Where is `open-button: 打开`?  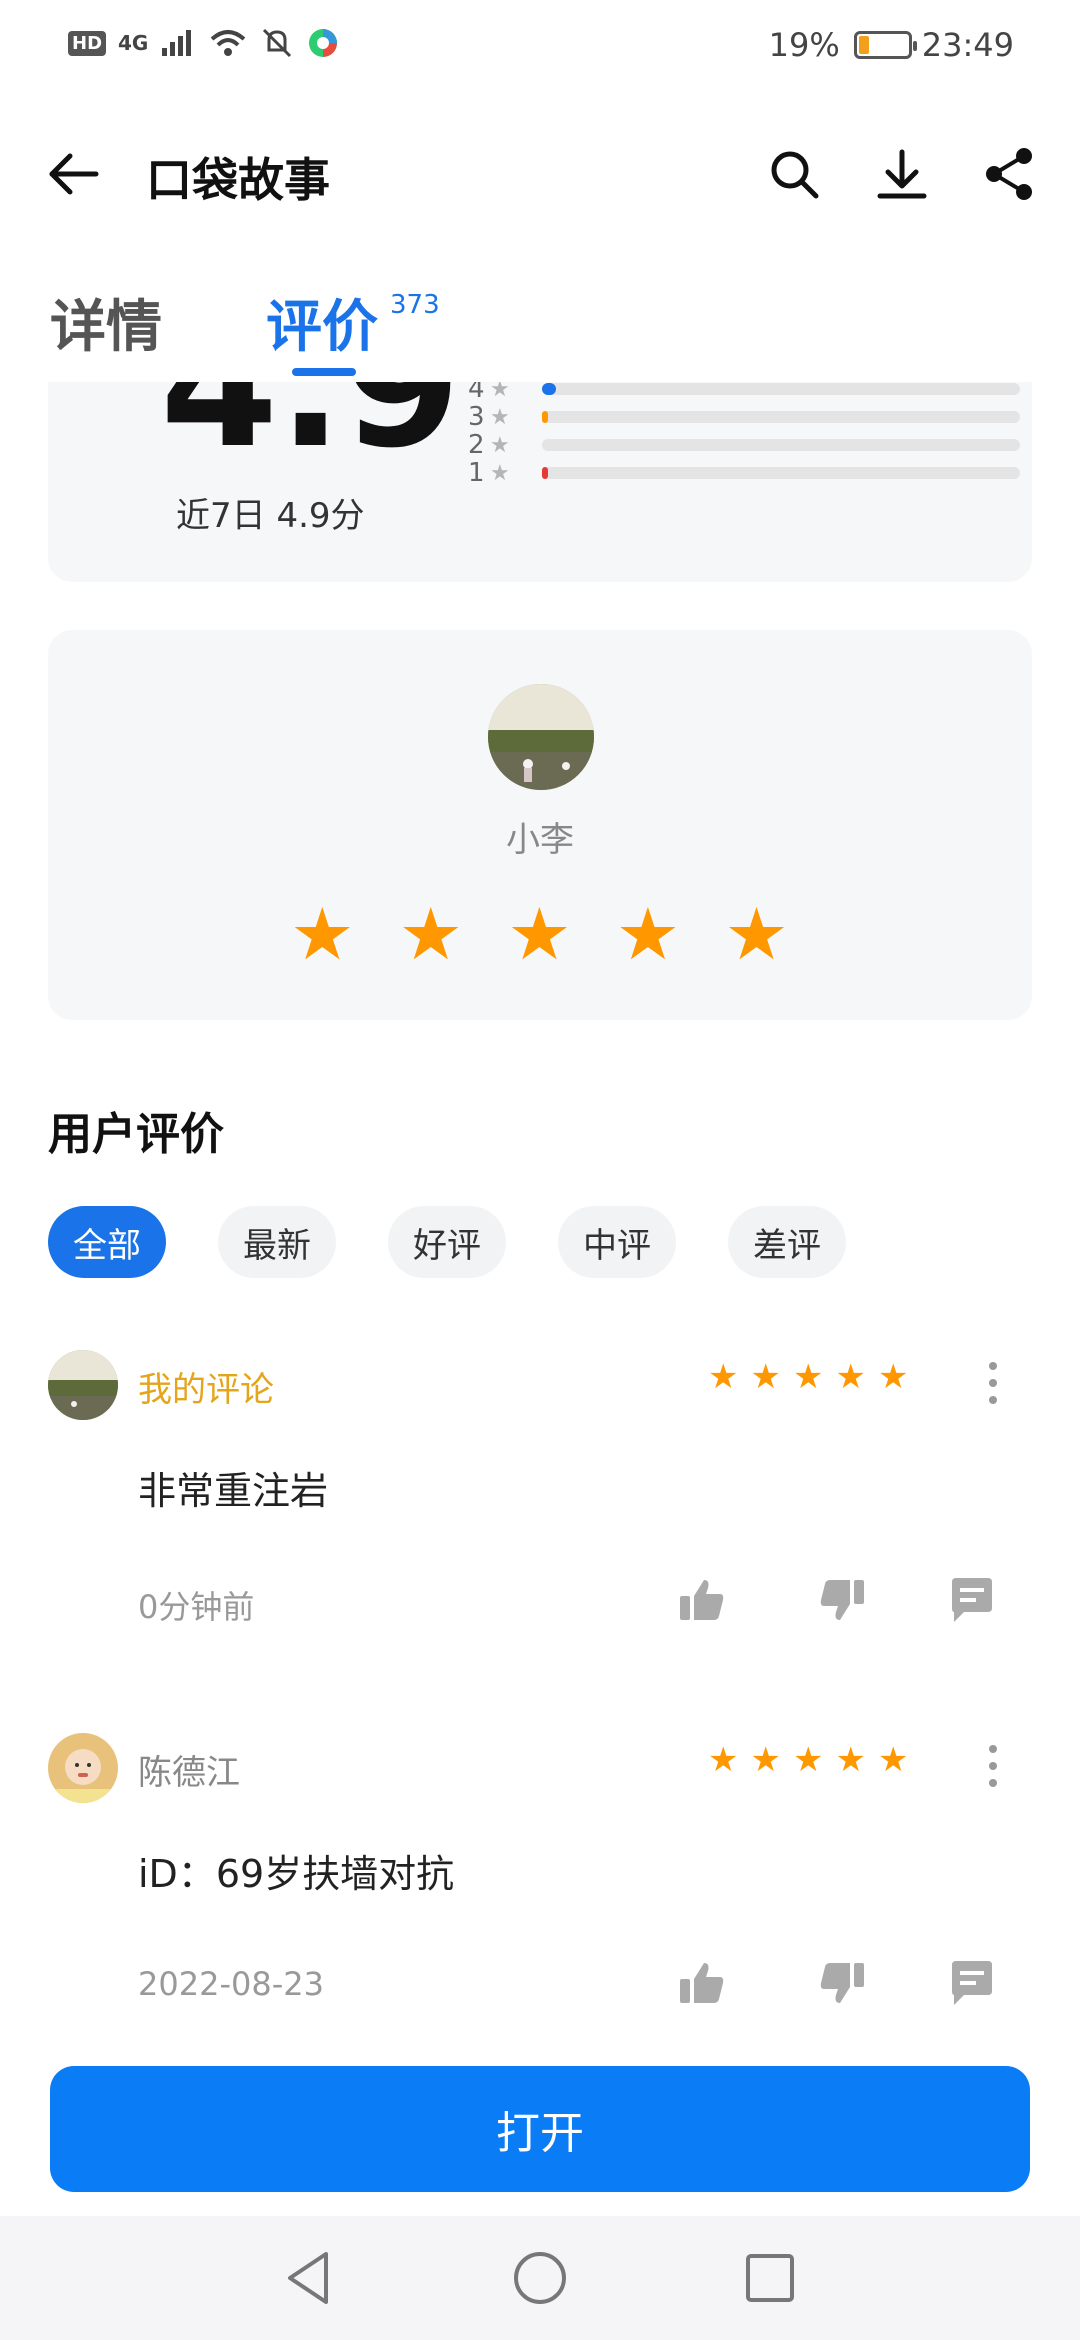 open-button: 打开 is located at coordinates (540, 2129).